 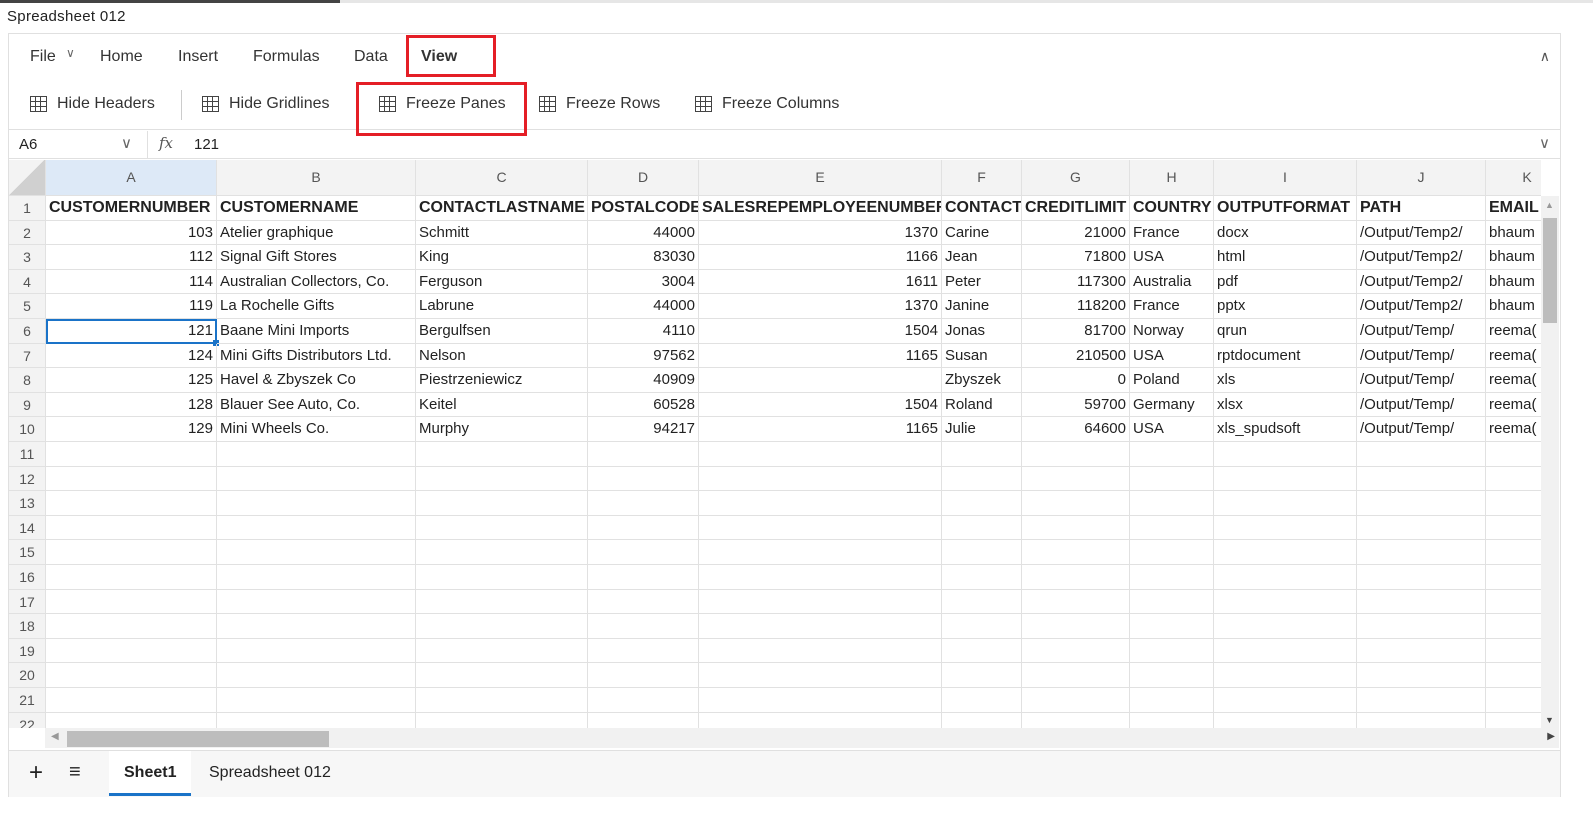 I want to click on cell-f17, so click(x=982, y=602).